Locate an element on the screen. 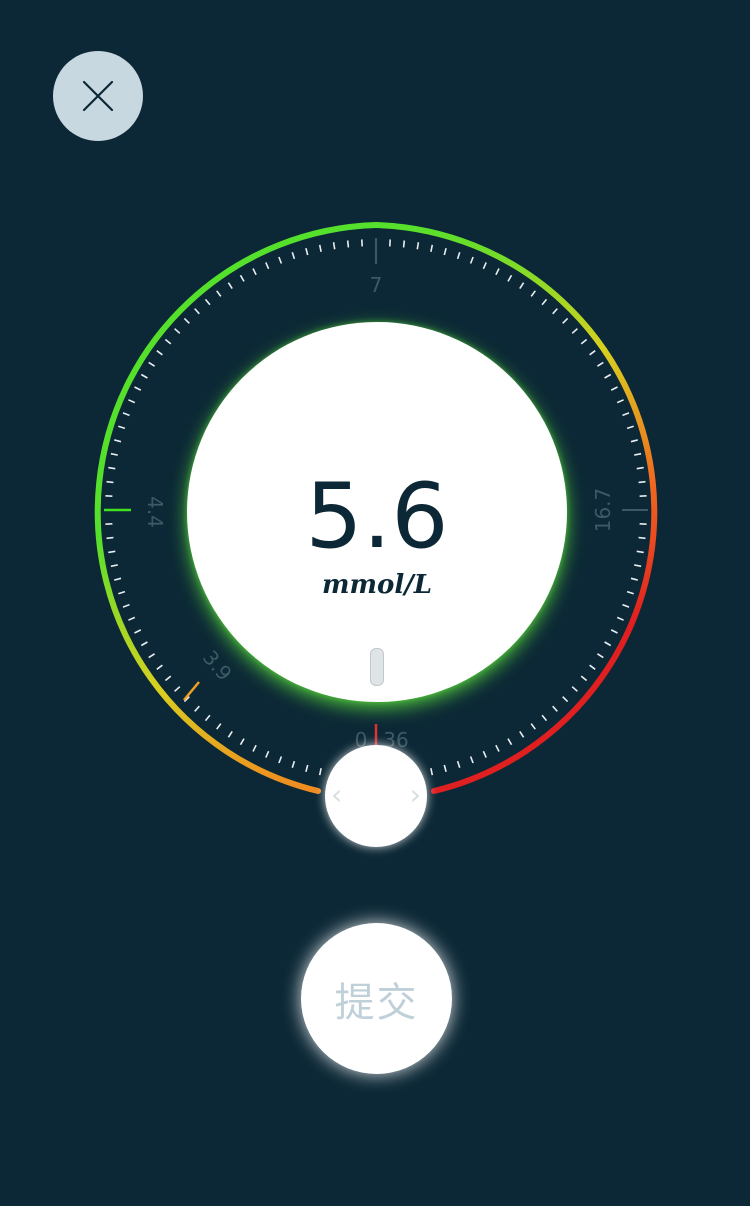 Image resolution: width=750 pixels, height=1206 pixels. glucose-unit: mmol/L is located at coordinates (377, 585).